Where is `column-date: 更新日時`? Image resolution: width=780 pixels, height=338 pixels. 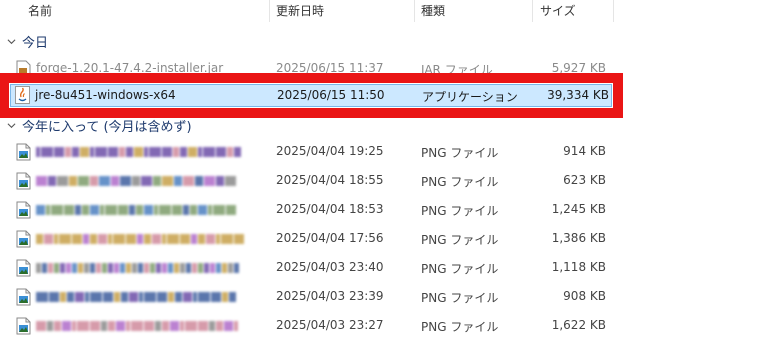
column-date: 更新日時 is located at coordinates (300, 10).